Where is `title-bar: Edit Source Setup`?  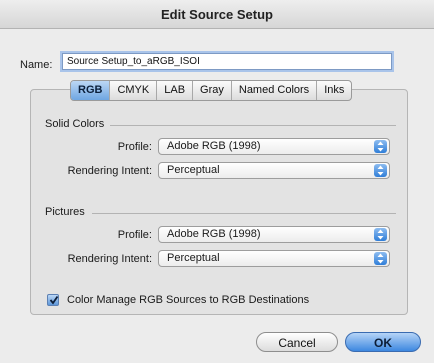
title-bar: Edit Source Setup is located at coordinates (217, 14).